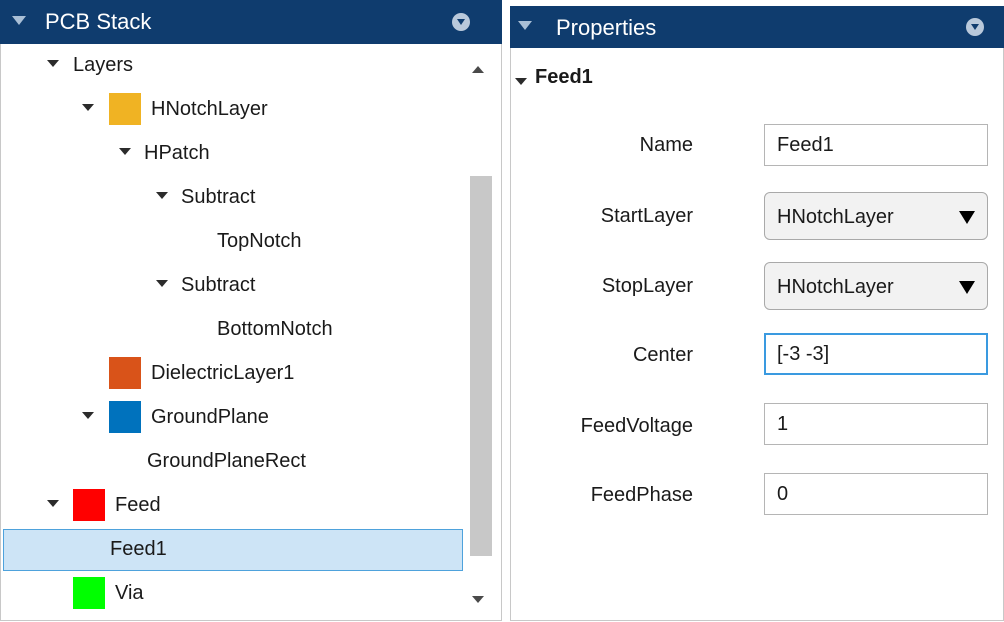 The width and height of the screenshot is (1004, 622). Describe the element at coordinates (125, 109) in the screenshot. I see `hnotchlayer-color-swatch` at that location.